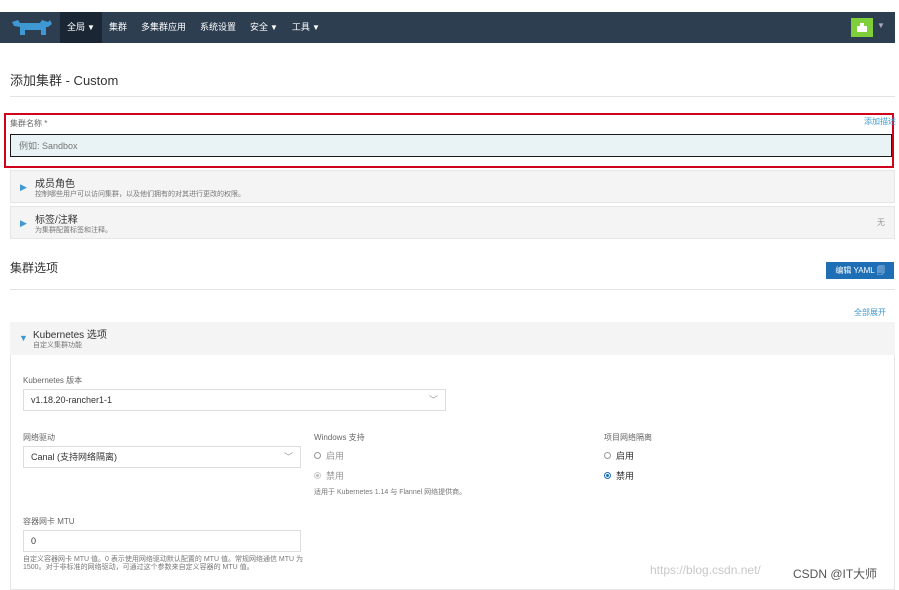  What do you see at coordinates (34, 268) in the screenshot?
I see `cluster-options-title: 集群选项` at bounding box center [34, 268].